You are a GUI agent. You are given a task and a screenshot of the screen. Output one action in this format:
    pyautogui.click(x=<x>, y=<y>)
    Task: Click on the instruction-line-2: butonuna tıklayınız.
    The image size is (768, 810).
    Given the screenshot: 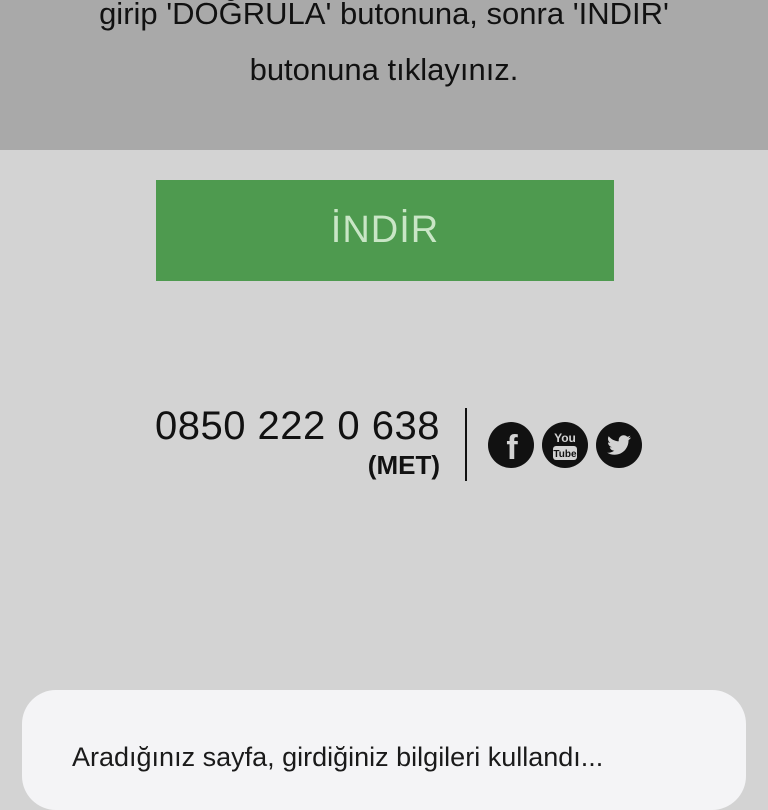 What is the action you would take?
    pyautogui.click(x=384, y=69)
    